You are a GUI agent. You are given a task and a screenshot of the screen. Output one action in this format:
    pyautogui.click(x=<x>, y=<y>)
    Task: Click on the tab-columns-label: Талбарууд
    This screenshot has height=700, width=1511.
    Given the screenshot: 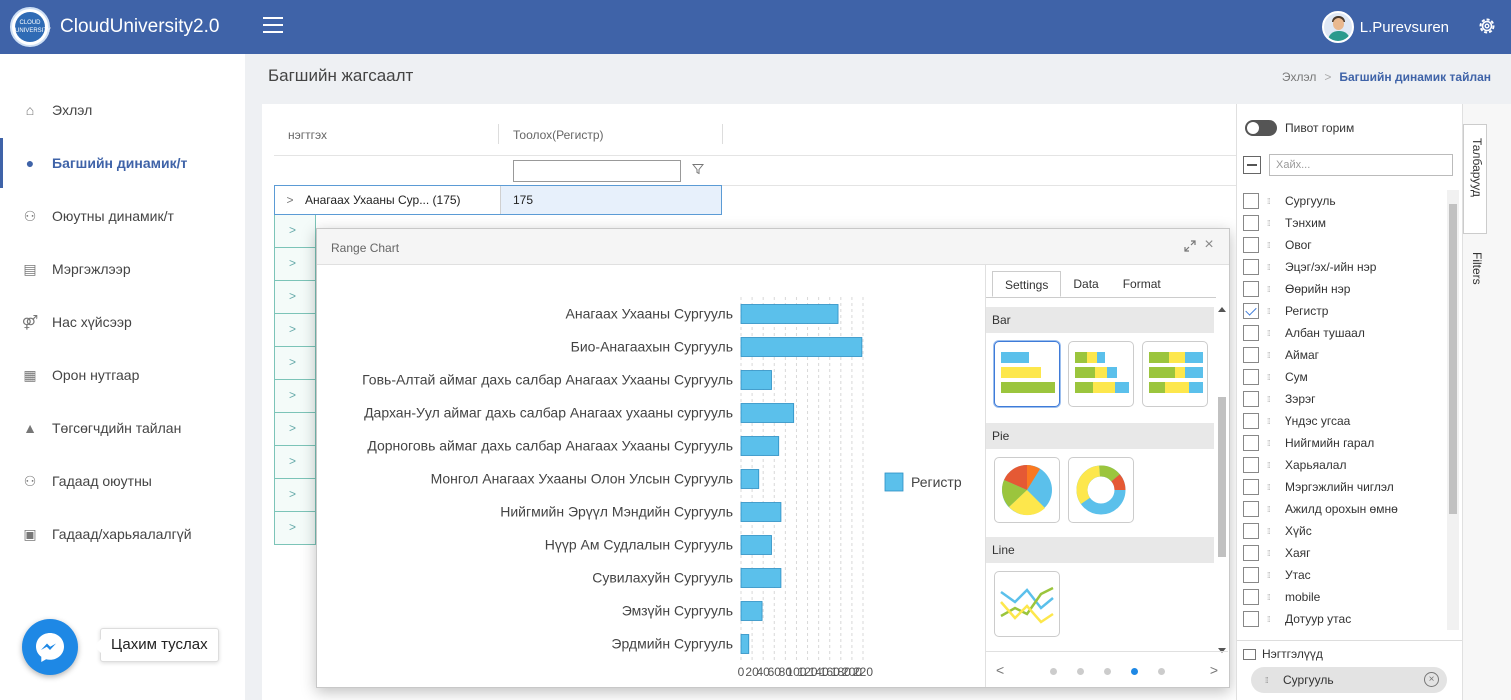 What is the action you would take?
    pyautogui.click(x=1477, y=167)
    